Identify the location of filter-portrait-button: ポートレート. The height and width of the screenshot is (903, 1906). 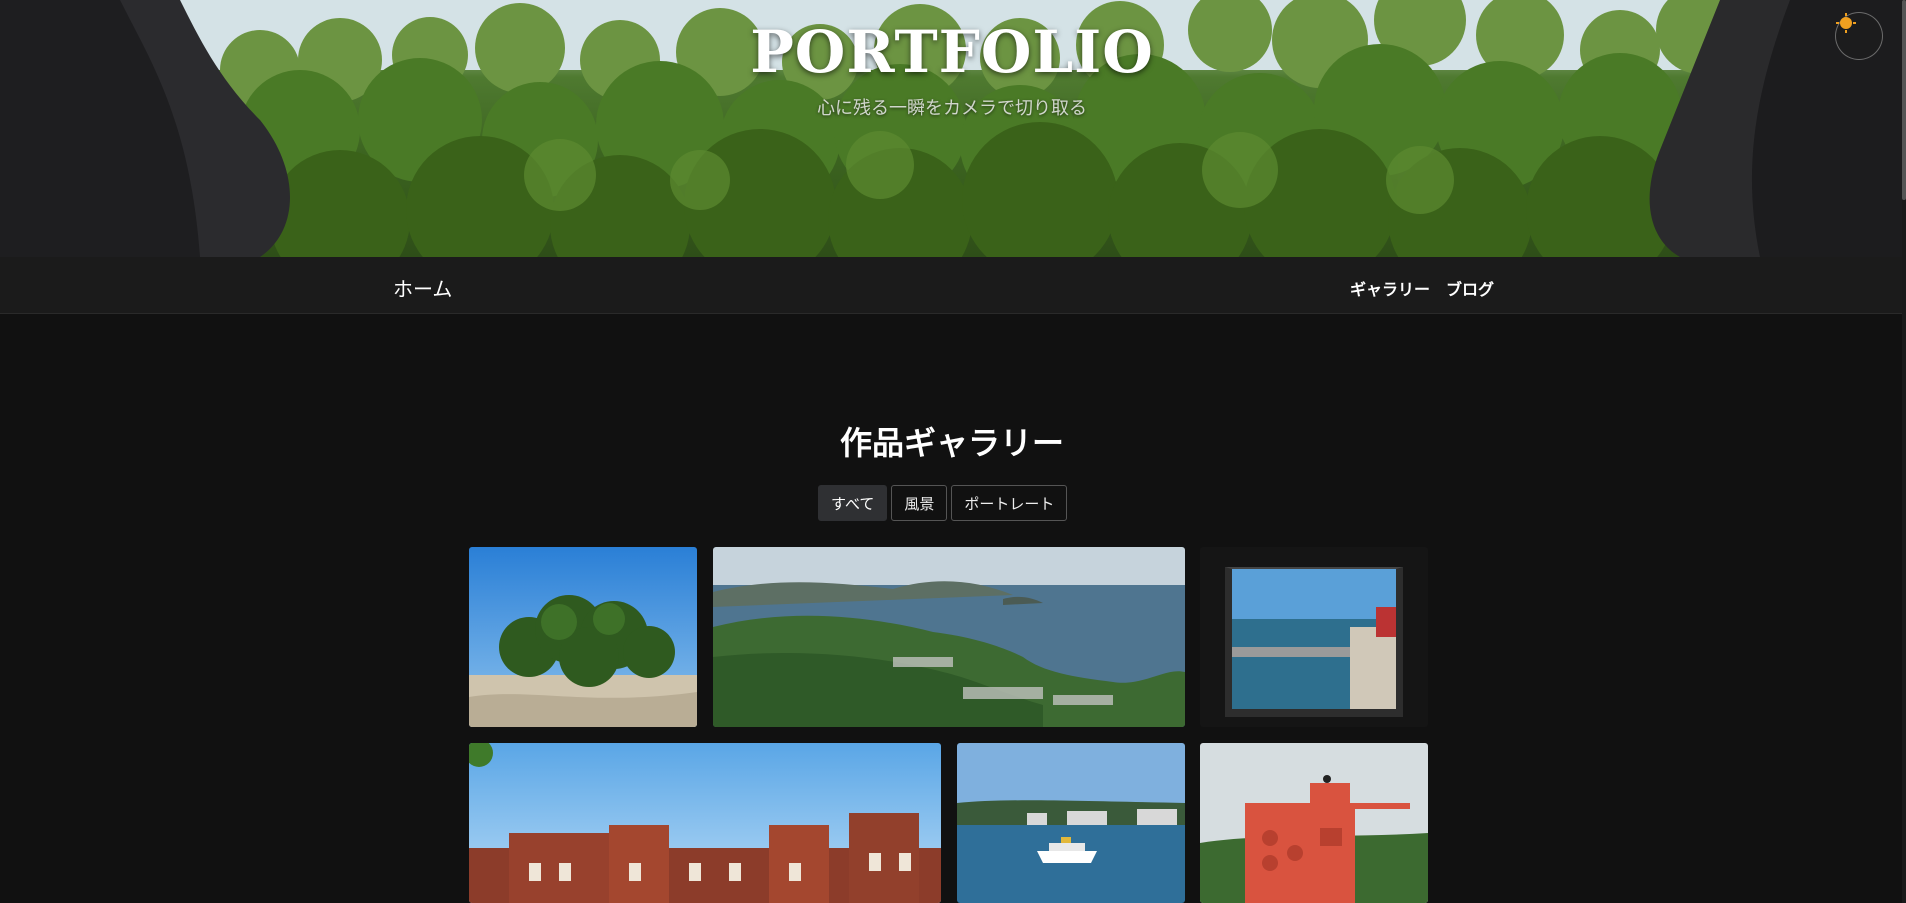
(1009, 503).